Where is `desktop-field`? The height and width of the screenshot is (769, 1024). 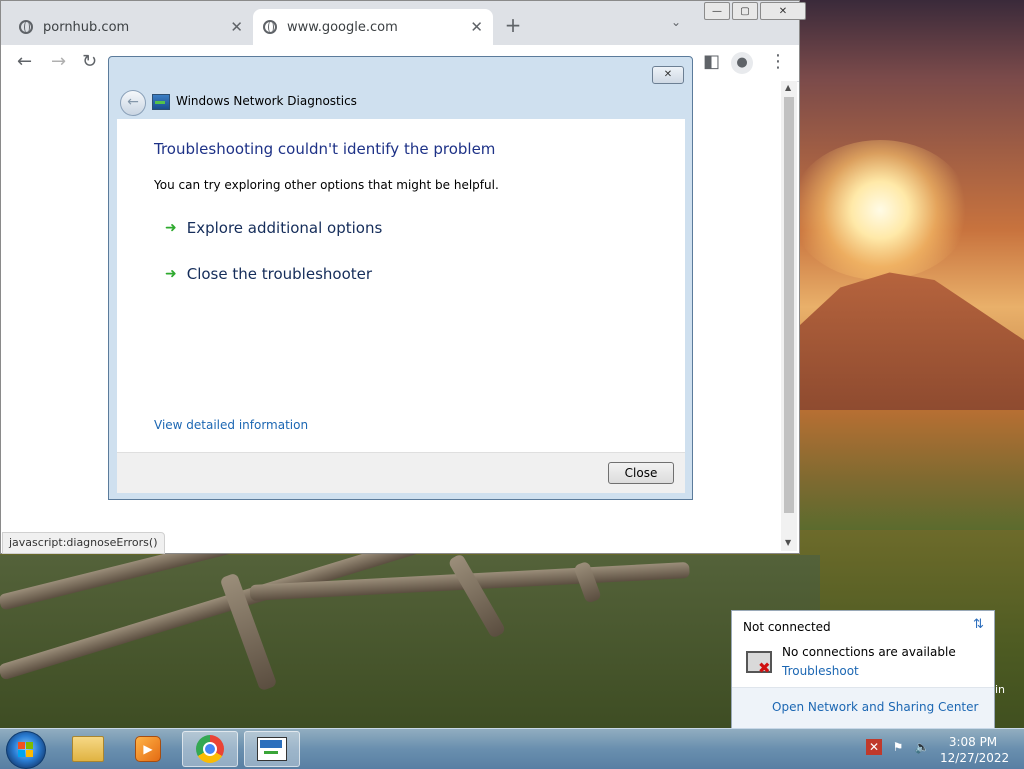 desktop-field is located at coordinates (912, 470).